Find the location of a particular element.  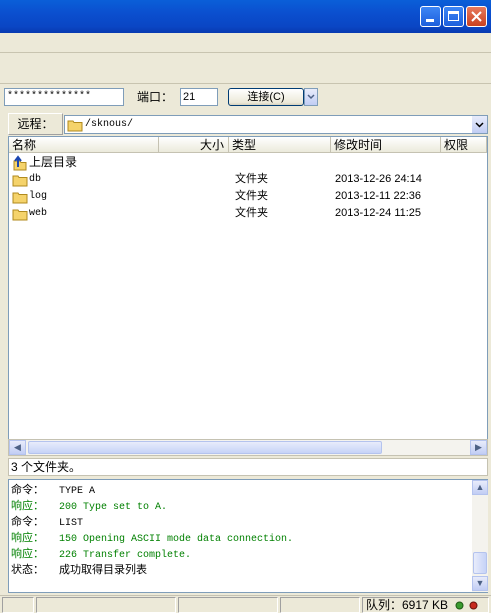

column-type: 类型 is located at coordinates (280, 145).